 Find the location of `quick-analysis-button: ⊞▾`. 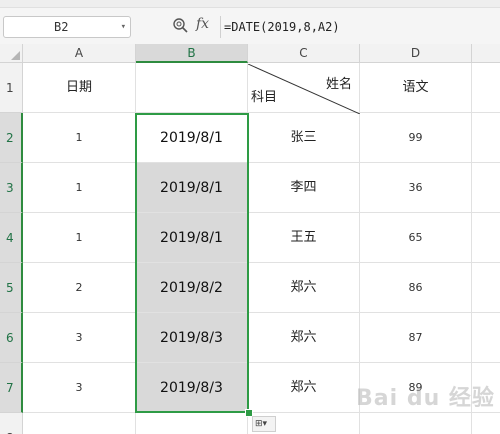

quick-analysis-button: ⊞▾ is located at coordinates (264, 424).